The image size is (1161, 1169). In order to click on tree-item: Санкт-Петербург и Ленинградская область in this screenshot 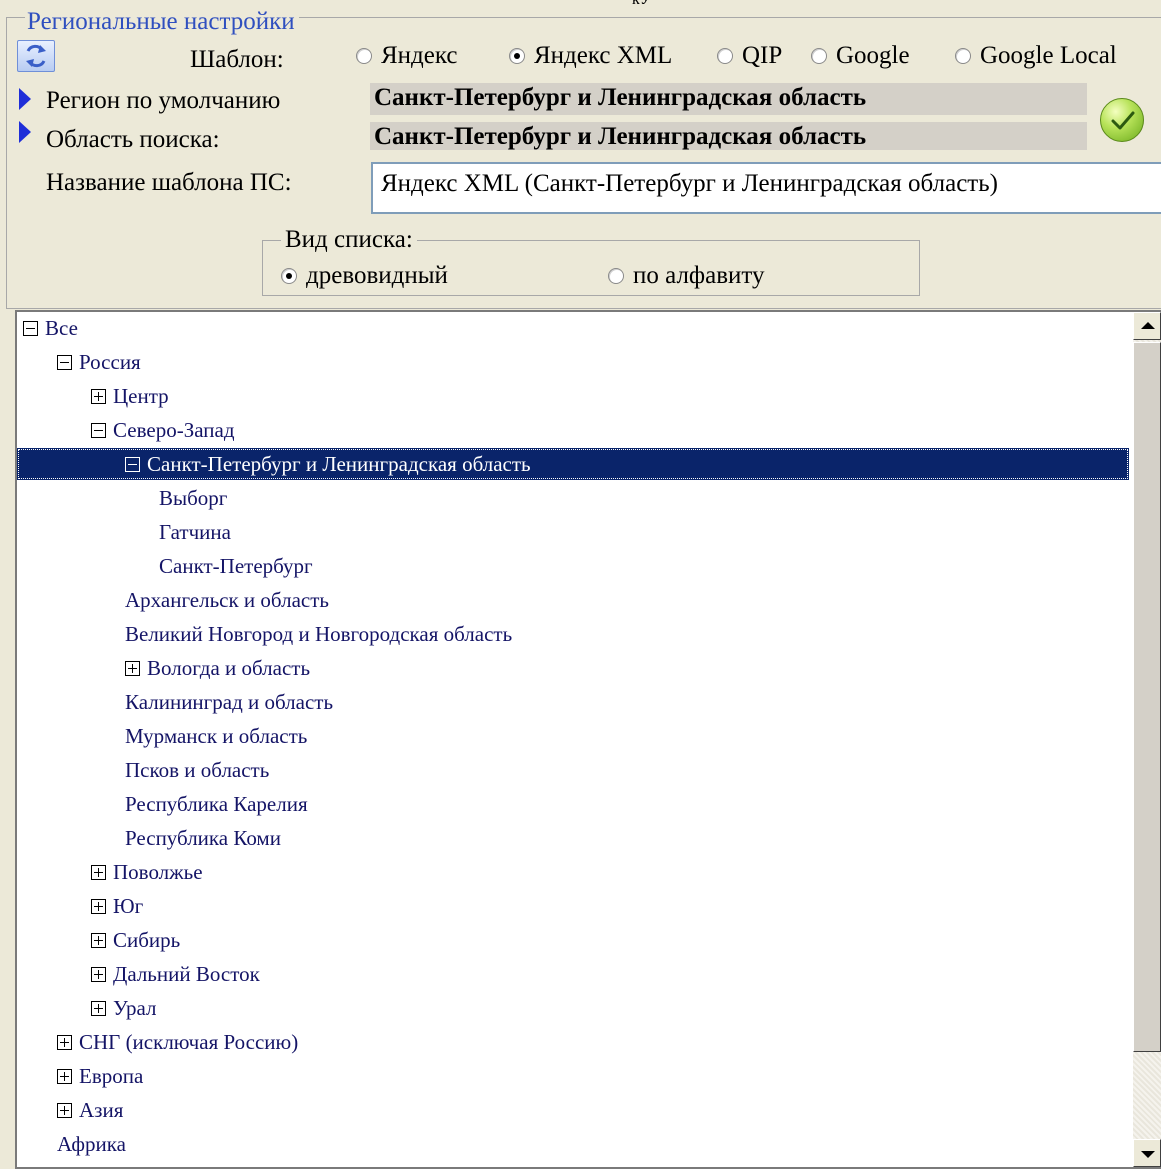, I will do `click(573, 464)`.